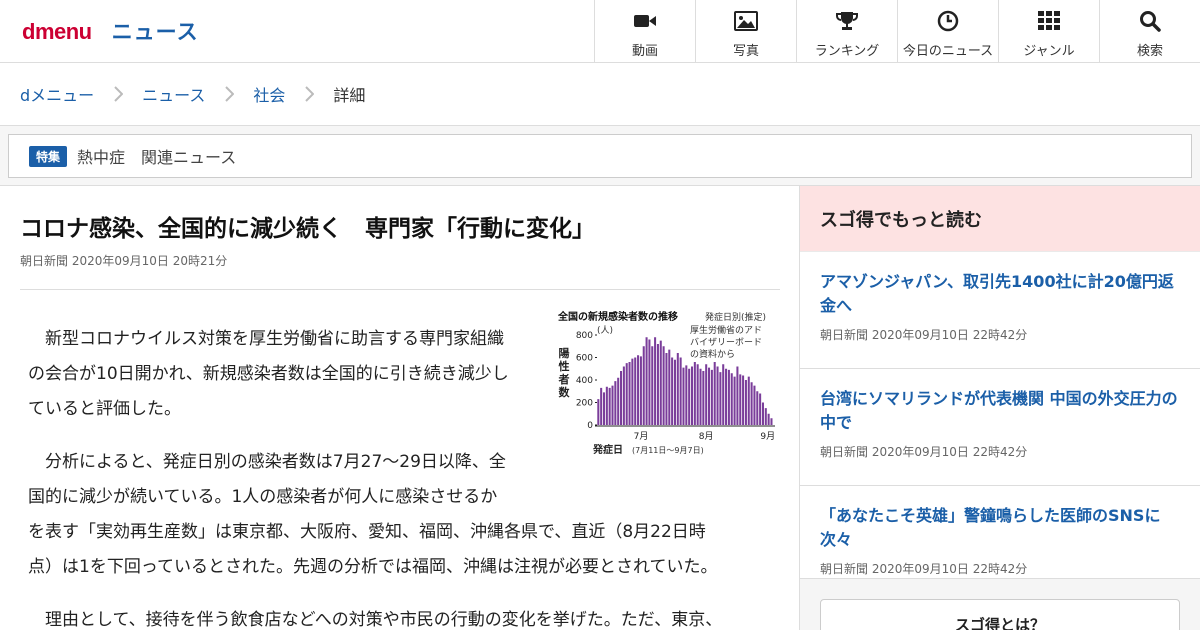 This screenshot has height=630, width=1200. What do you see at coordinates (1000, 411) in the screenshot?
I see `related-article-title: 台湾にソマリランドが代表機関 中国の外交圧力の中で` at bounding box center [1000, 411].